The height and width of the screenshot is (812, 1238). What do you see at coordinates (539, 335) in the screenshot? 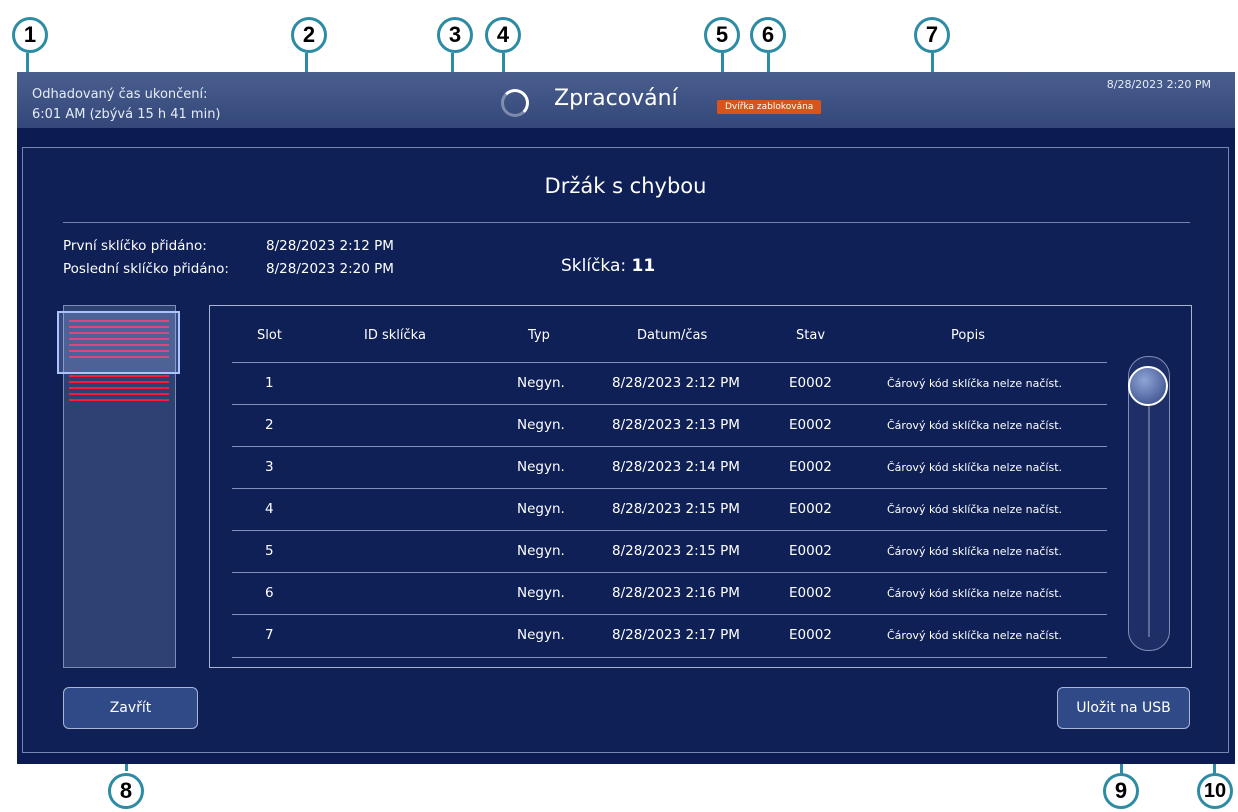
I see `column-header-type: Typ` at bounding box center [539, 335].